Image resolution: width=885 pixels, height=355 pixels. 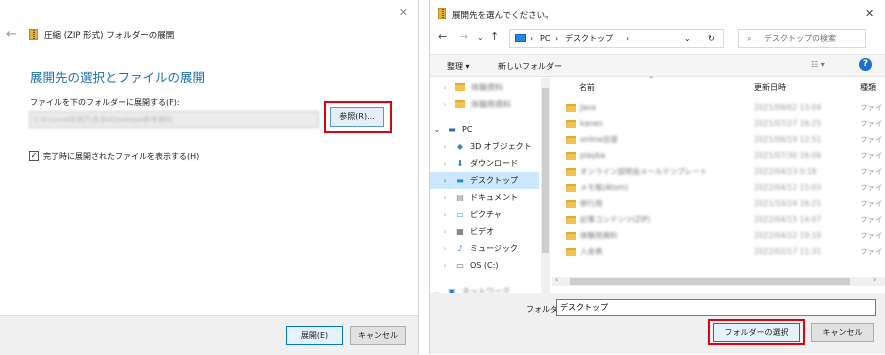 What do you see at coordinates (788, 203) in the screenshot?
I see `file-modified: 2021/10/24 16:21` at bounding box center [788, 203].